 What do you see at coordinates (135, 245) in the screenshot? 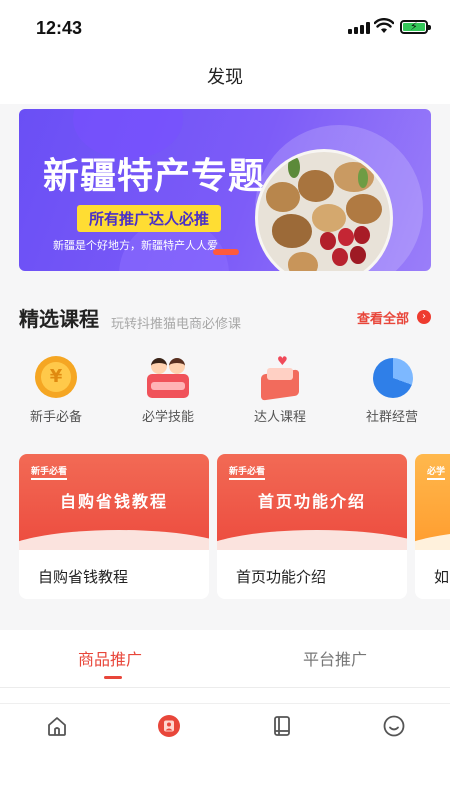
I see `banner-subtitle: 新疆是个好地方，新疆特产人人爱` at bounding box center [135, 245].